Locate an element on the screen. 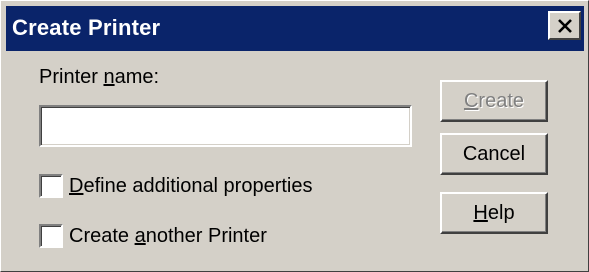  create-another-pre: Create is located at coordinates (102, 235).